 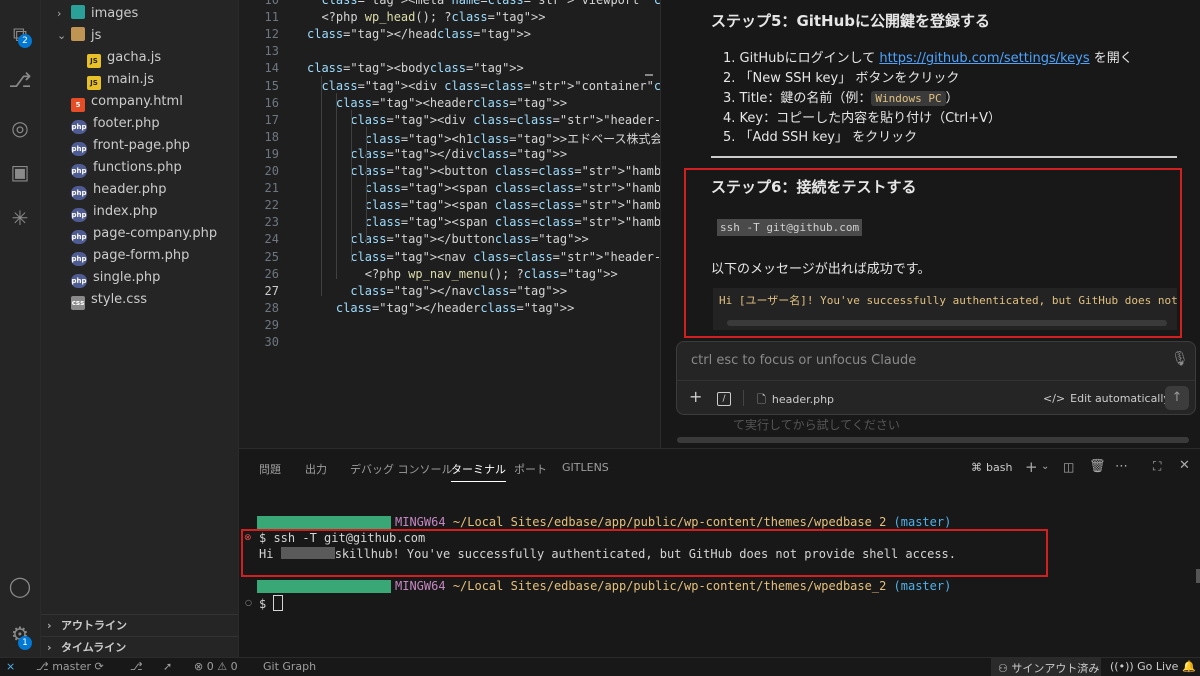 What do you see at coordinates (851, 21) in the screenshot?
I see `step5-title: ステップ5：GitHubに公開鍵を登録する` at bounding box center [851, 21].